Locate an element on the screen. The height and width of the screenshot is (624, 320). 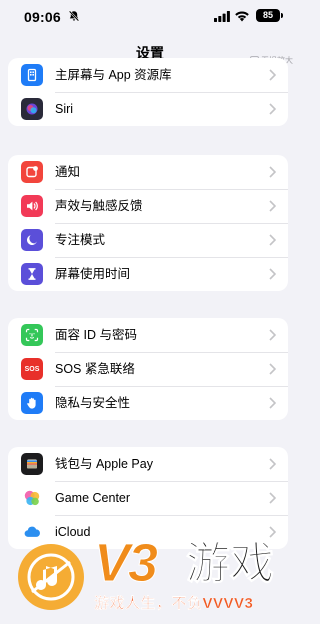
settings-row-label: 专注模式 is located at coordinates (80, 240).